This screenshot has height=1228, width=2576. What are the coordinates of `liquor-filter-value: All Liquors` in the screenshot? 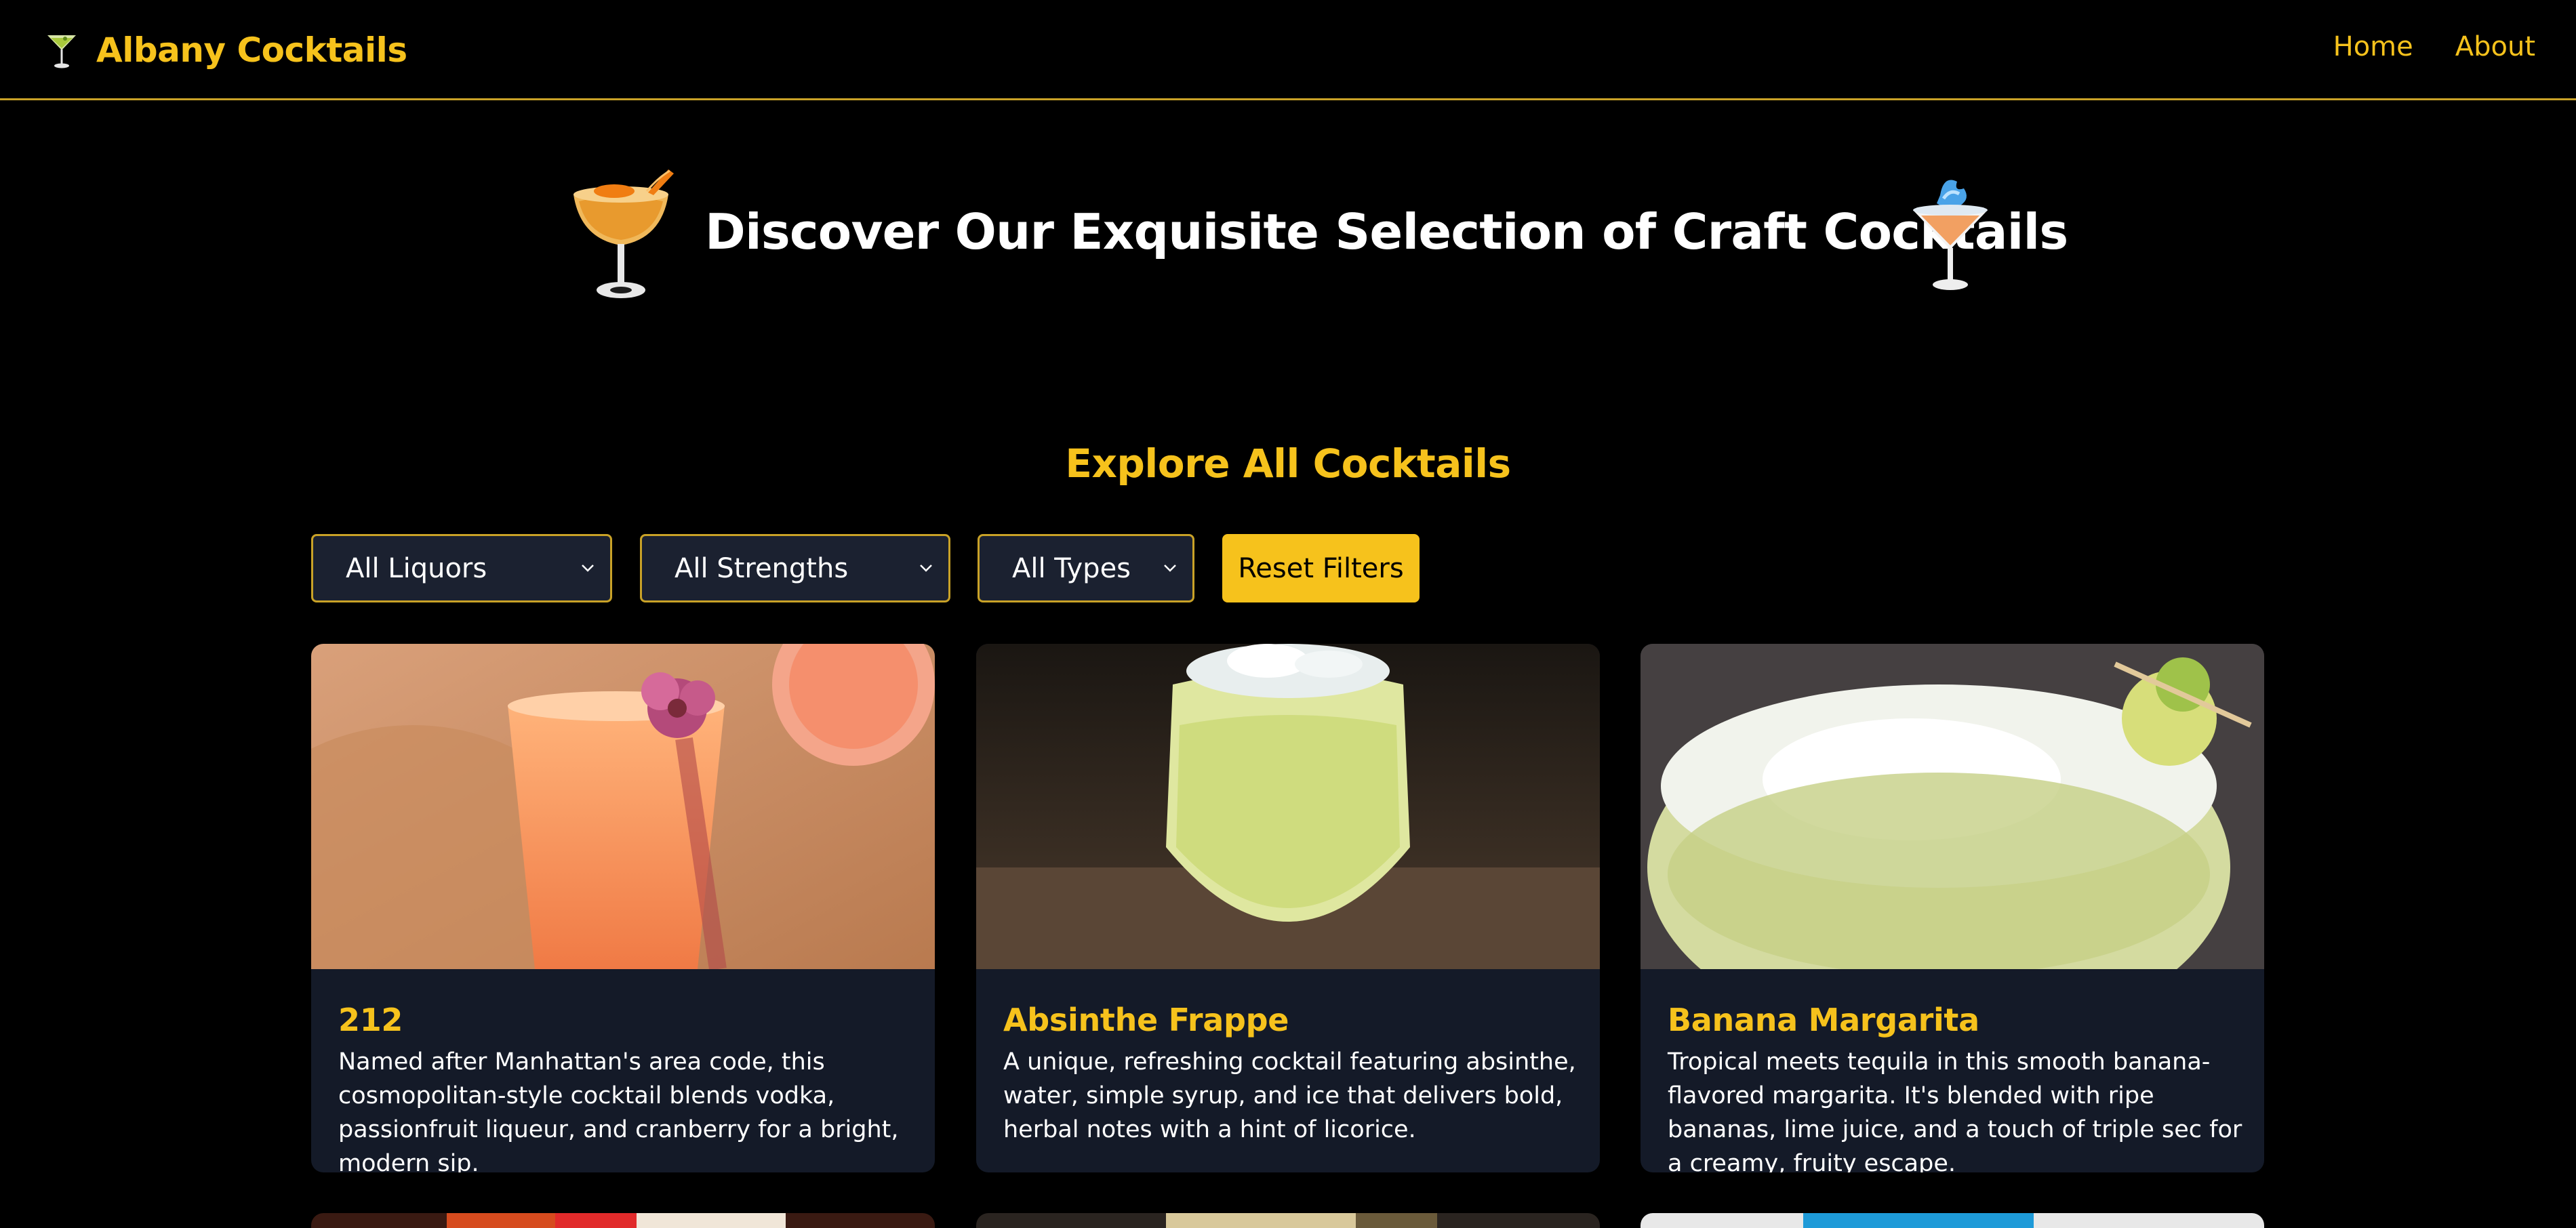 It's located at (416, 568).